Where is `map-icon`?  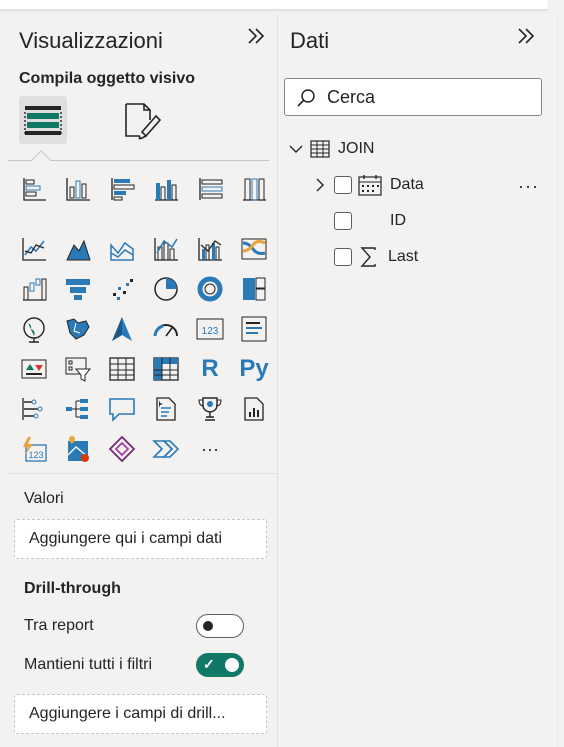
map-icon is located at coordinates (34, 329).